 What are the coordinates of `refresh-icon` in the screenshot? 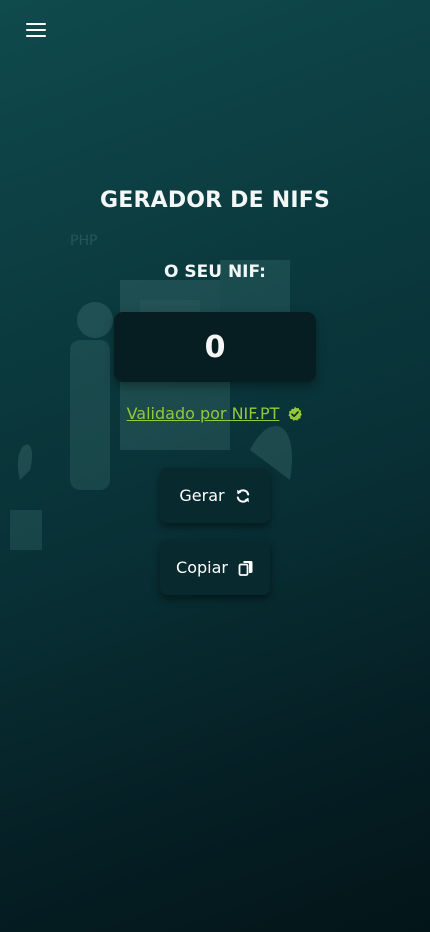 It's located at (242, 495).